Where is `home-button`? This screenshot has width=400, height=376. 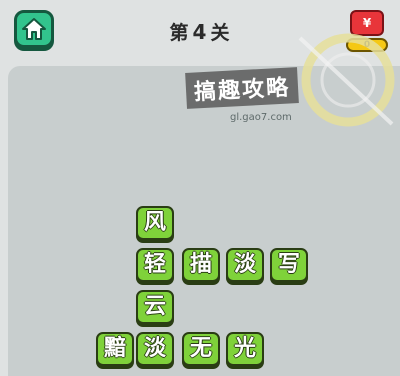
home-button is located at coordinates (34, 29).